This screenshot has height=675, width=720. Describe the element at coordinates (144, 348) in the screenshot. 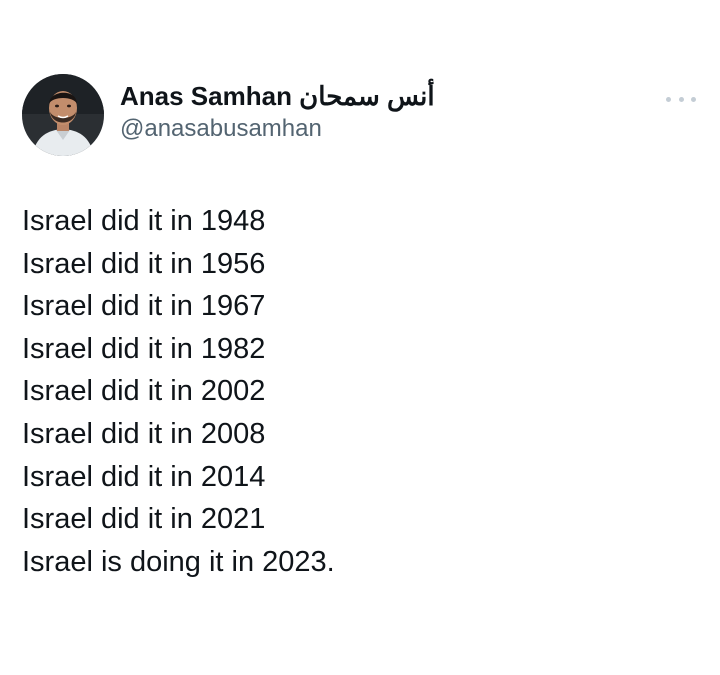

I see `tweet-line: Israel did it in 1982` at that location.